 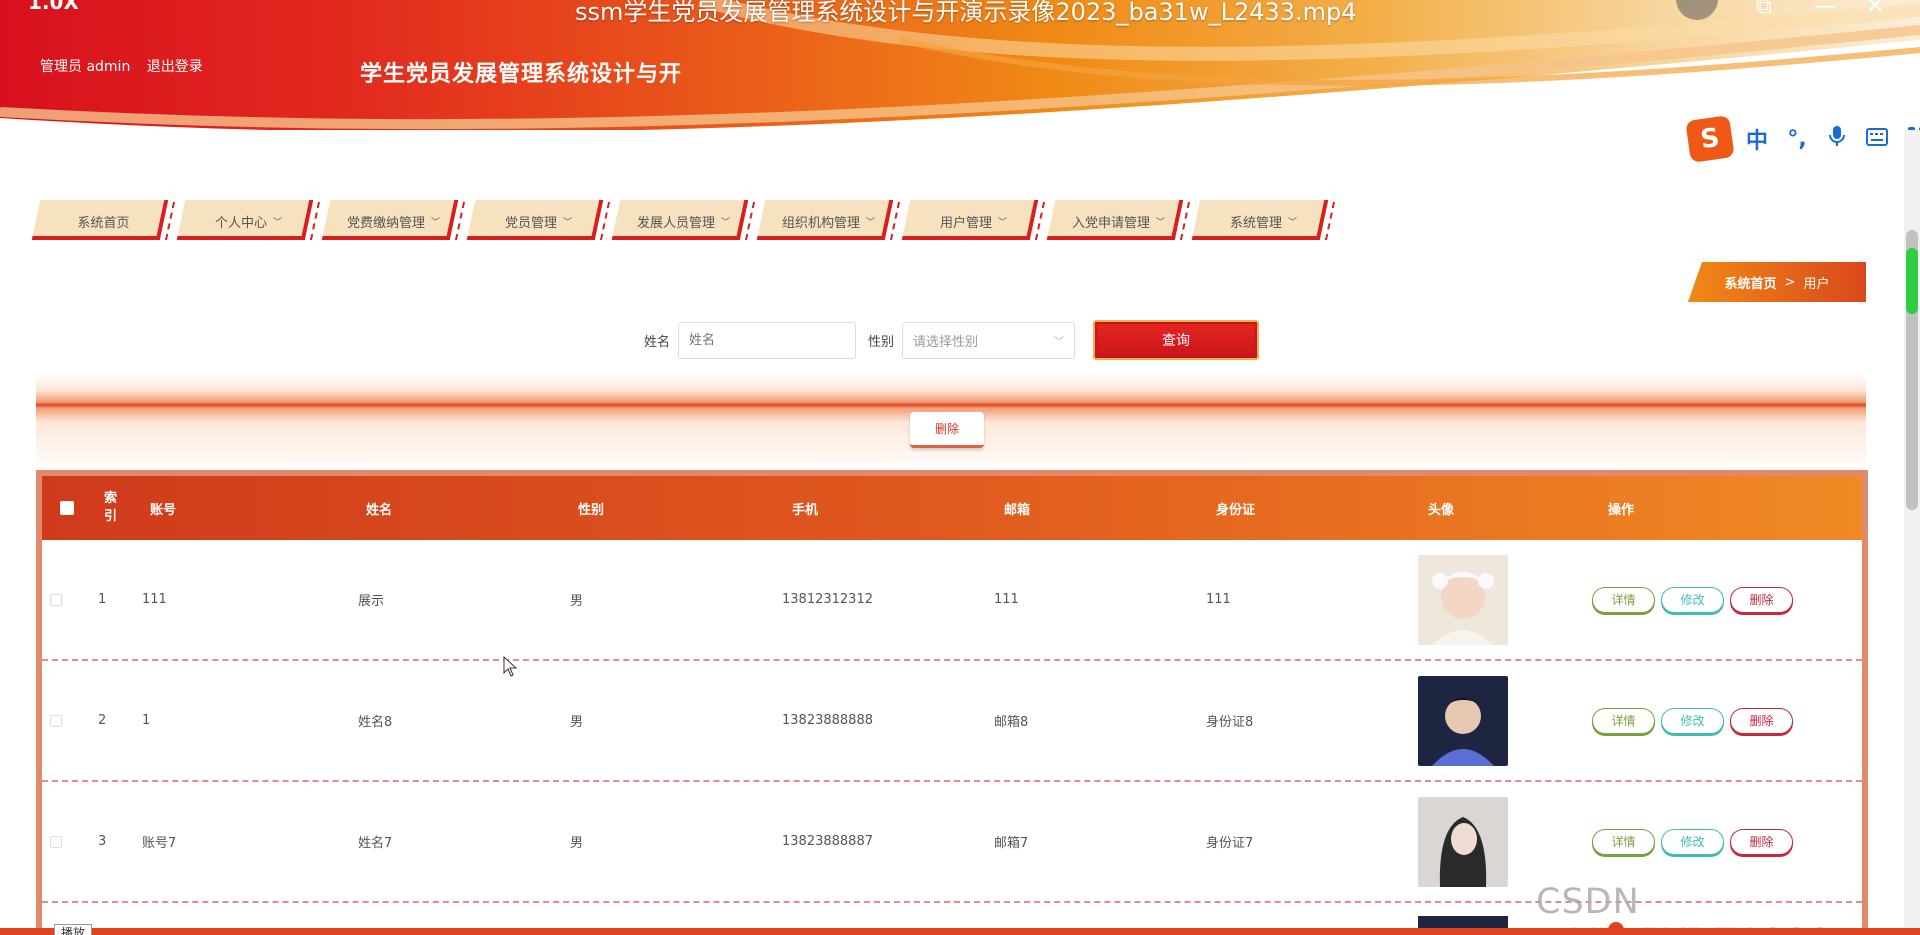 What do you see at coordinates (146, 720) in the screenshot?
I see `cell-account: 1` at bounding box center [146, 720].